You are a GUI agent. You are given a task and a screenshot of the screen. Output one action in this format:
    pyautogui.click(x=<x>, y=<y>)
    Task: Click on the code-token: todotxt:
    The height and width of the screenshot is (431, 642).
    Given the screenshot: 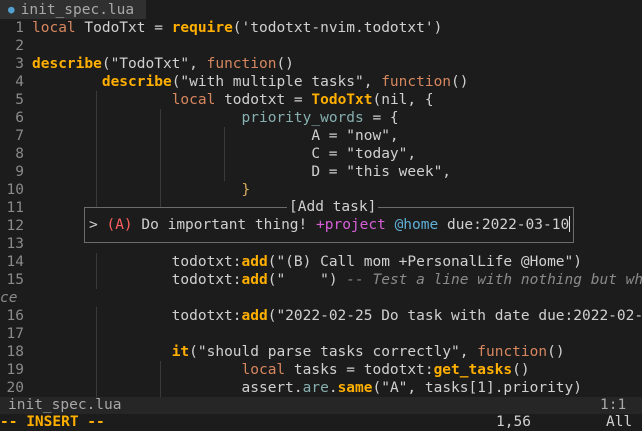 What is the action you would take?
    pyautogui.click(x=137, y=316)
    